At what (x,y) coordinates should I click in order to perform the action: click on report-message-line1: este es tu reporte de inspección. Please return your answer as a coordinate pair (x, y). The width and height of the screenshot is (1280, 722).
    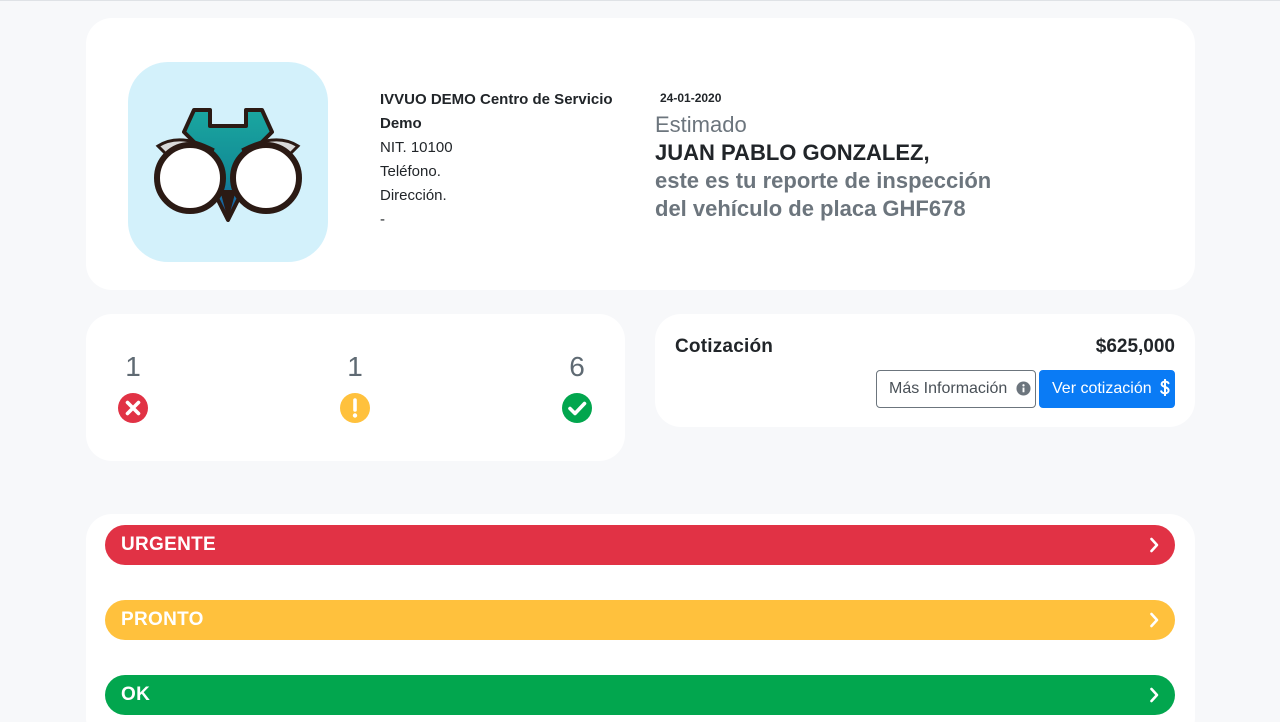
    Looking at the image, I should click on (823, 180).